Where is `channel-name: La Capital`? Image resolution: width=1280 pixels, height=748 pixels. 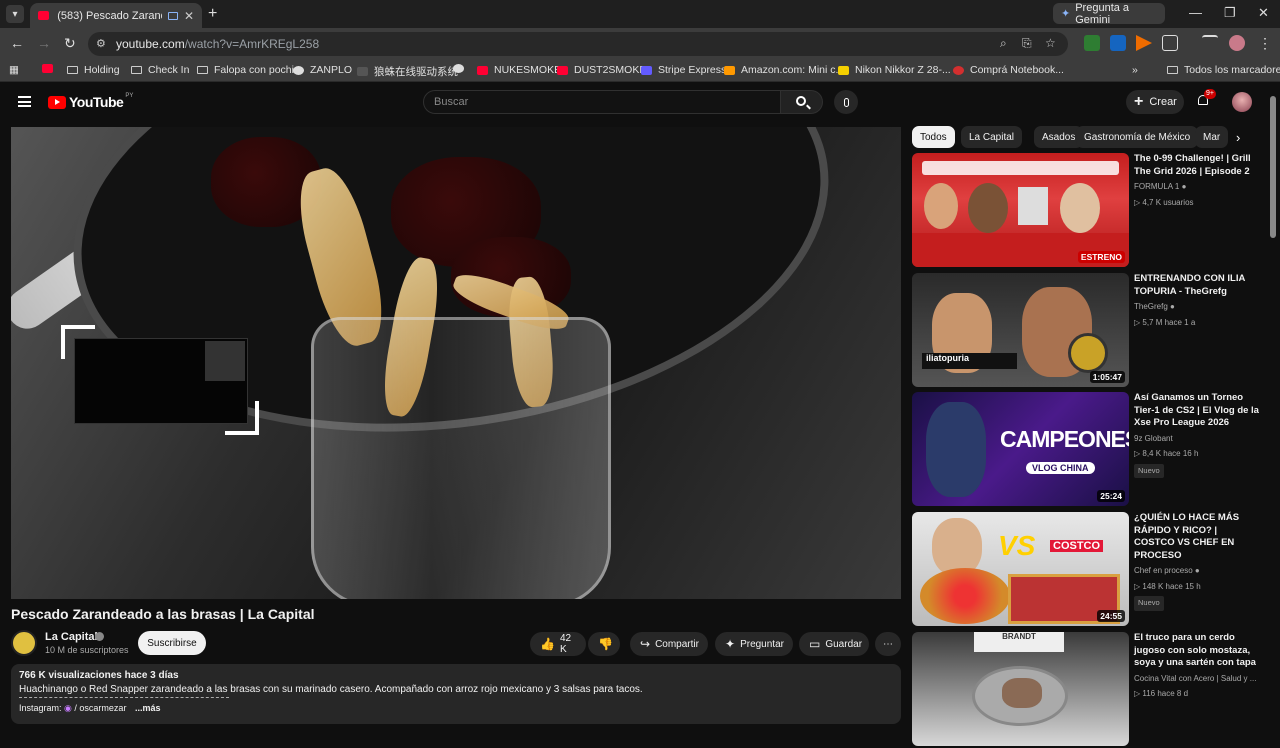
channel-name: La Capital is located at coordinates (71, 637).